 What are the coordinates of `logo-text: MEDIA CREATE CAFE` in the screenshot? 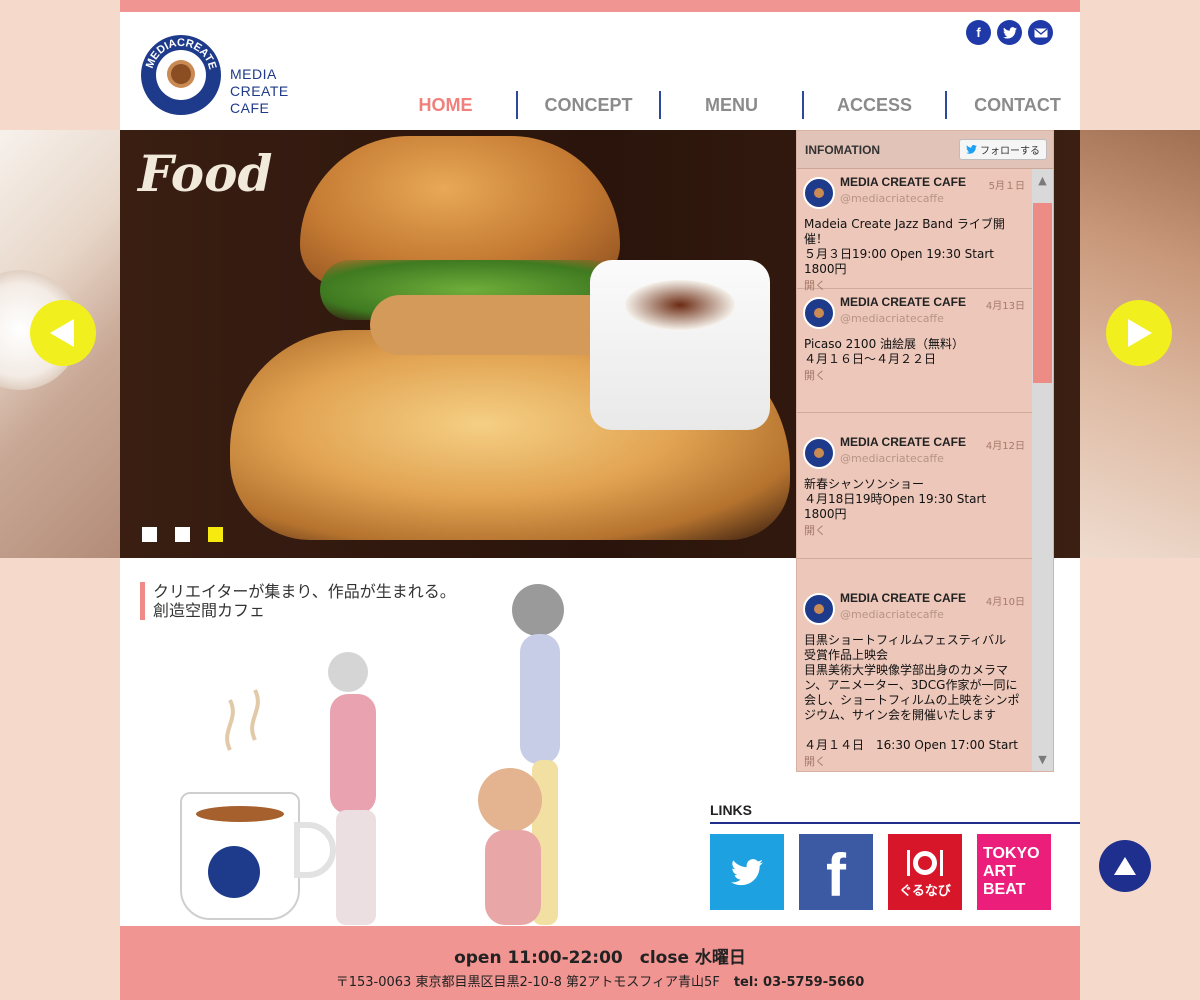 It's located at (259, 91).